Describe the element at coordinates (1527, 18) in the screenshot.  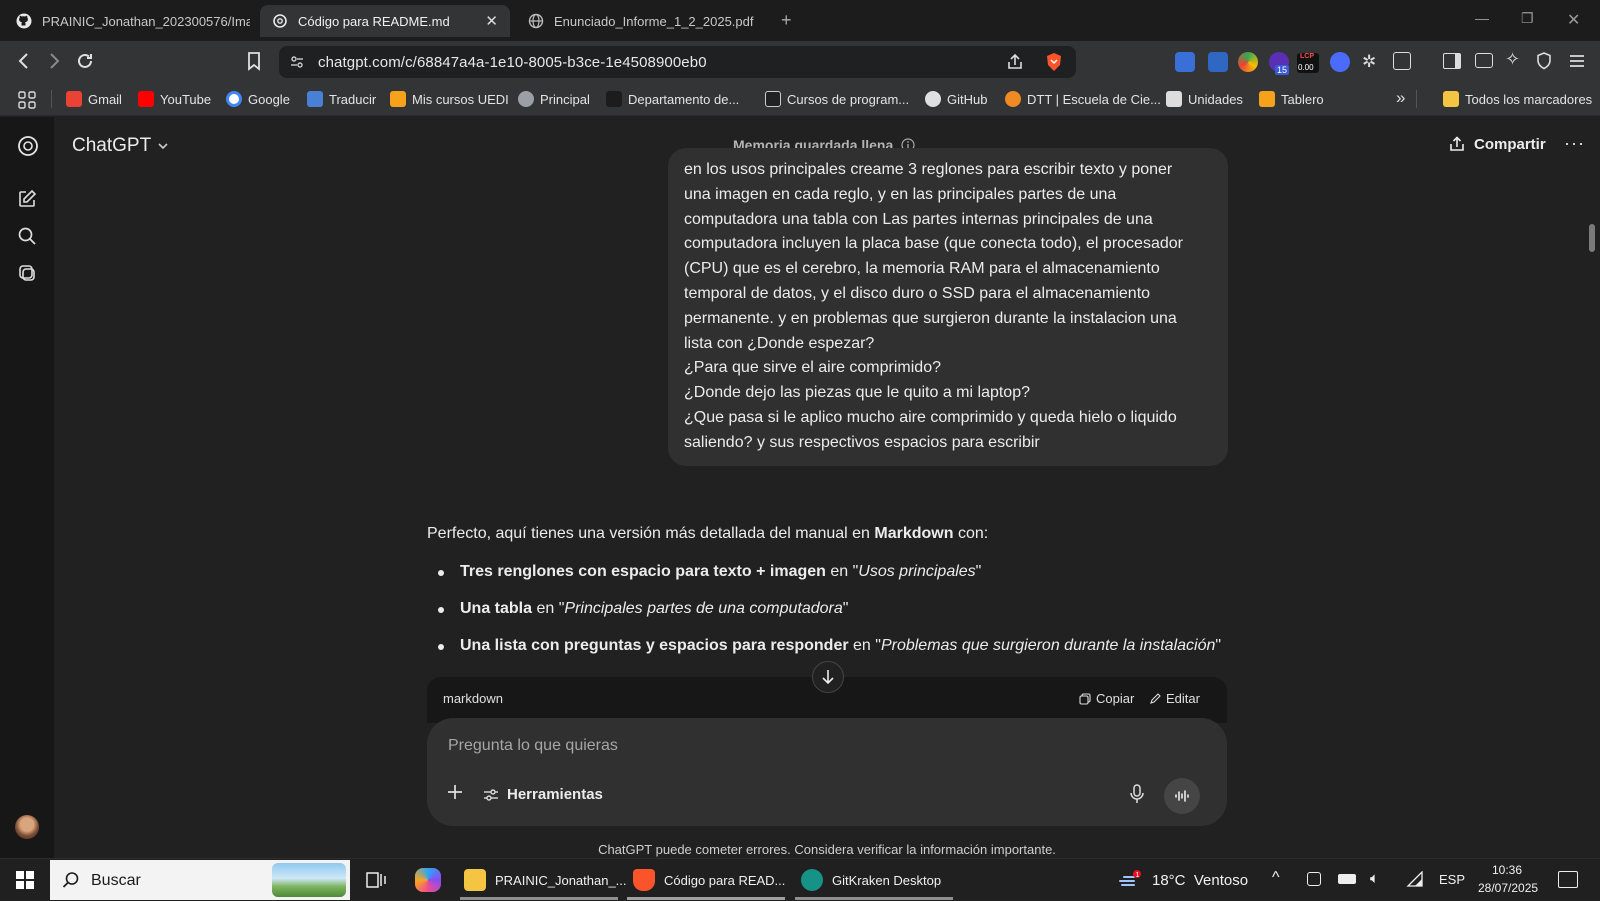
I see `restore-icon: ❐` at that location.